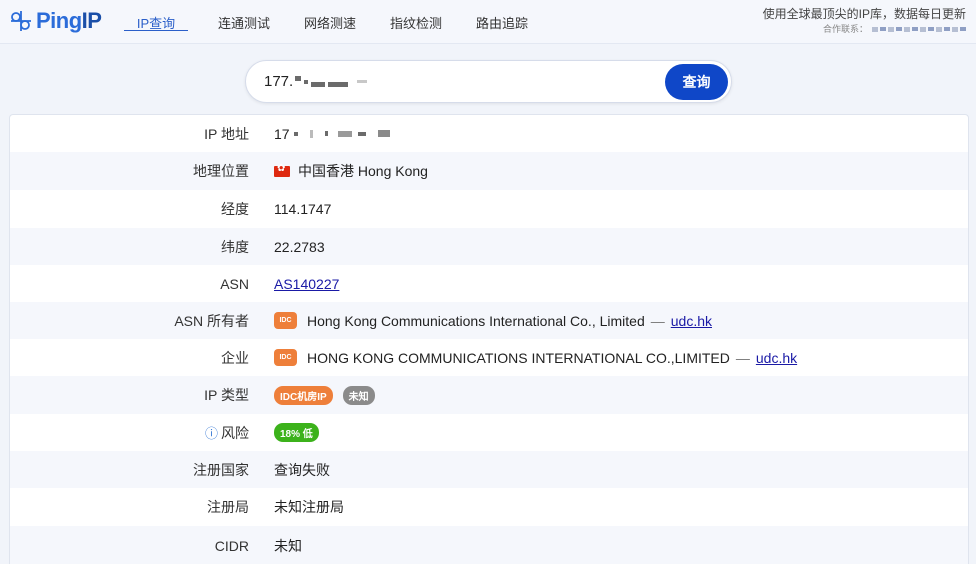  Describe the element at coordinates (489, 395) in the screenshot. I see `row-ip-type: IP 类型 IDC机房IP 未知` at that location.